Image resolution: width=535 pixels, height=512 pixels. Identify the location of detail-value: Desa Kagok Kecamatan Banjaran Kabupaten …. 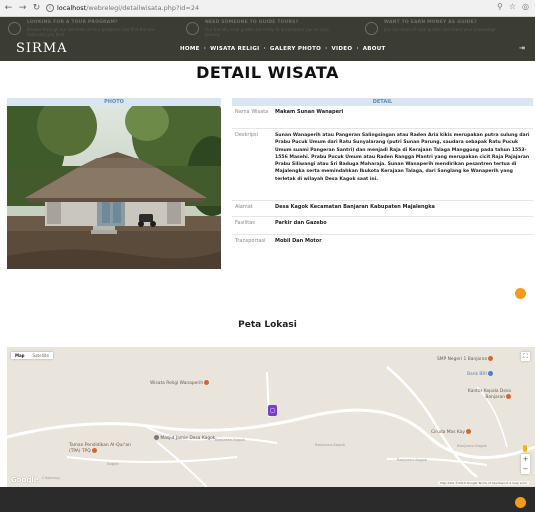
(355, 207).